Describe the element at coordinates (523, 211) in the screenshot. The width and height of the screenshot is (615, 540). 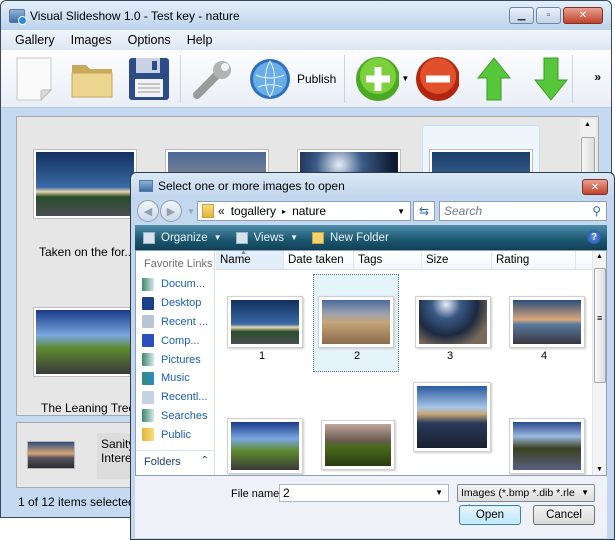
I see `search-input: Search ⚲` at that location.